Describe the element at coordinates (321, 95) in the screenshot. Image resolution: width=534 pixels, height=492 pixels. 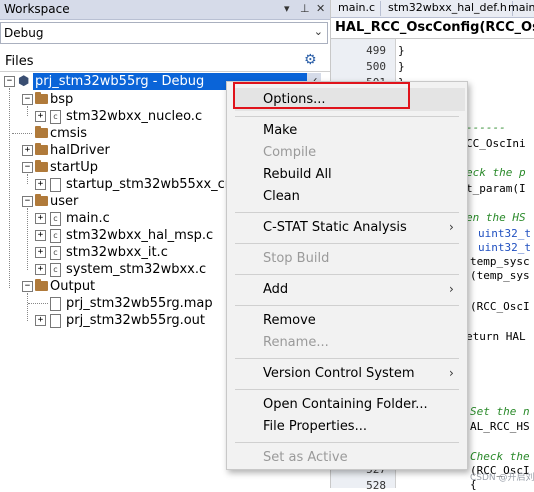
I see `annotation-highlight-box` at that location.